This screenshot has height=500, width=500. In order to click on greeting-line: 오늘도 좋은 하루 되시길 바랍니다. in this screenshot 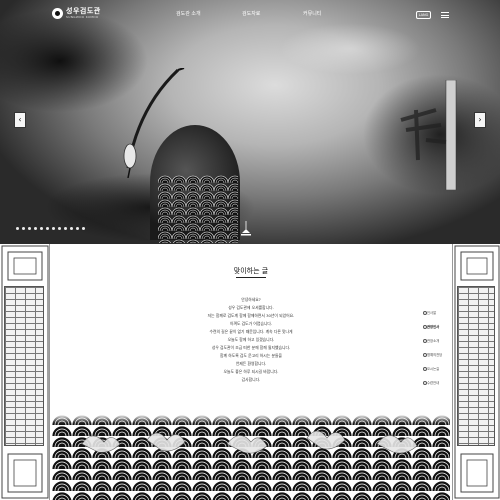, I will do `click(251, 371)`.